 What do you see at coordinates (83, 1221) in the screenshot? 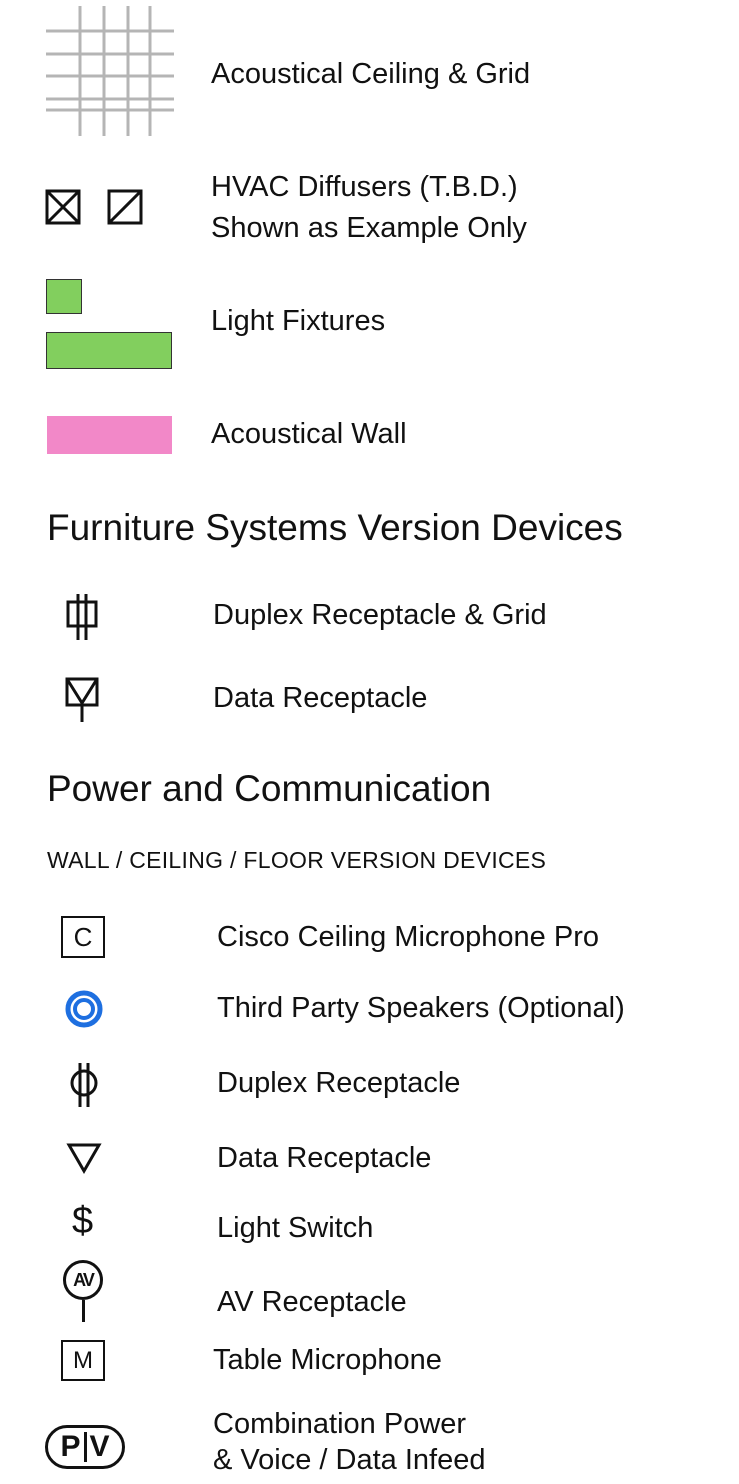
I see `light-switch-icon: $` at bounding box center [83, 1221].